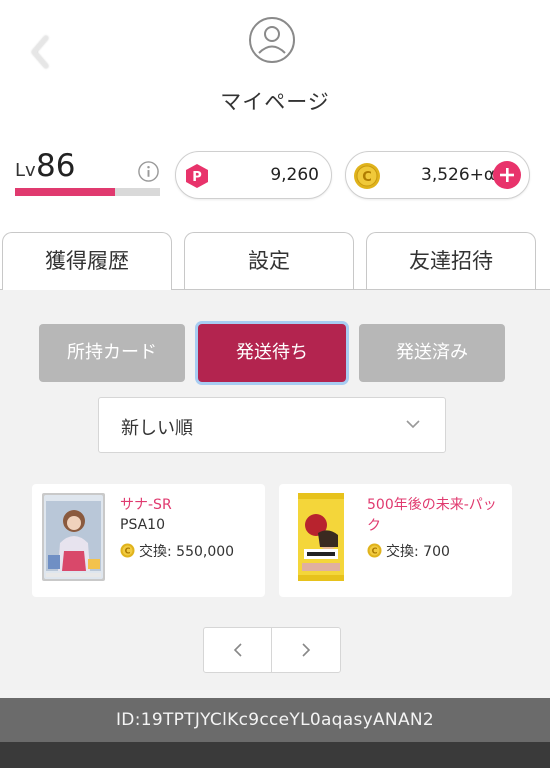 Image resolution: width=550 pixels, height=768 pixels. I want to click on coins-balance: C 3,526+α, so click(437, 175).